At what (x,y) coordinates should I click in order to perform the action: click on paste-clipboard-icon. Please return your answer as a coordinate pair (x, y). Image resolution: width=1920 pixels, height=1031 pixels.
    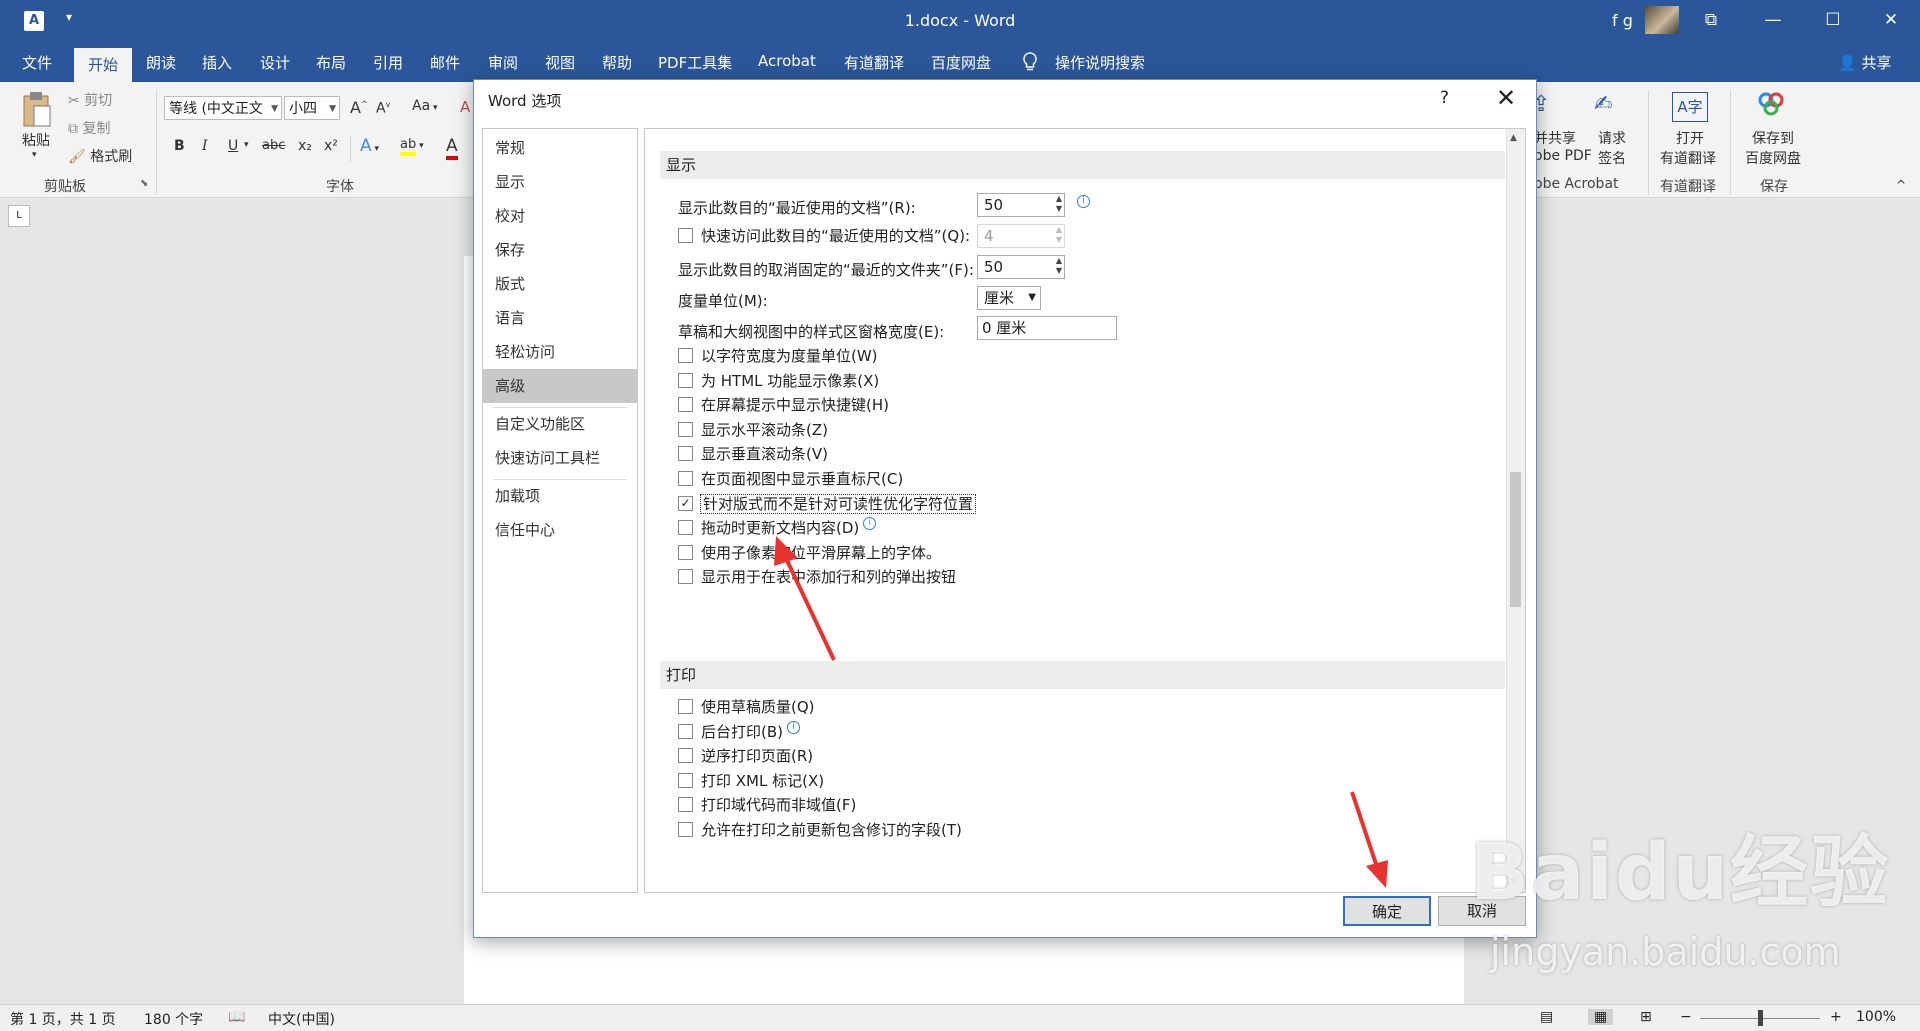
    Looking at the image, I should click on (37, 110).